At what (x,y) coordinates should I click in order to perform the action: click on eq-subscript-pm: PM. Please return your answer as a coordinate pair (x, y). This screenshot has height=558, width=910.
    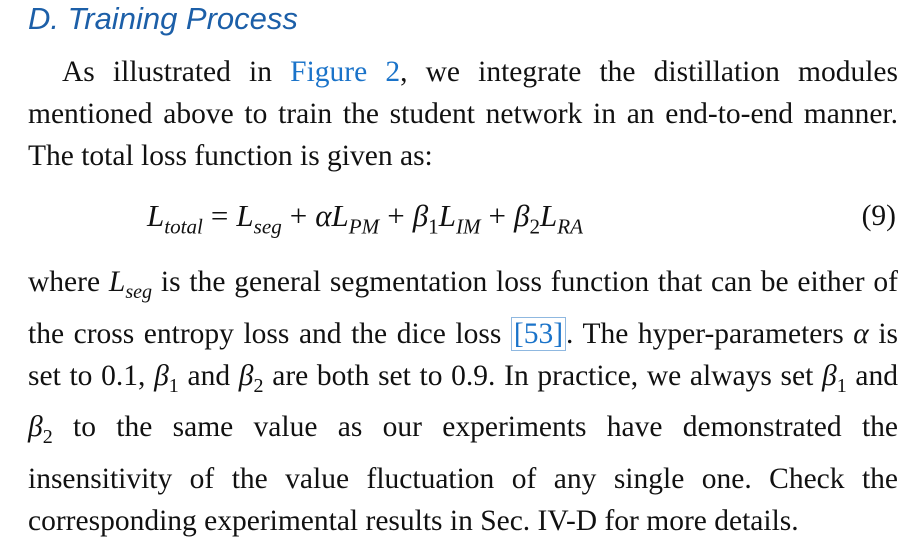
    Looking at the image, I should click on (364, 226).